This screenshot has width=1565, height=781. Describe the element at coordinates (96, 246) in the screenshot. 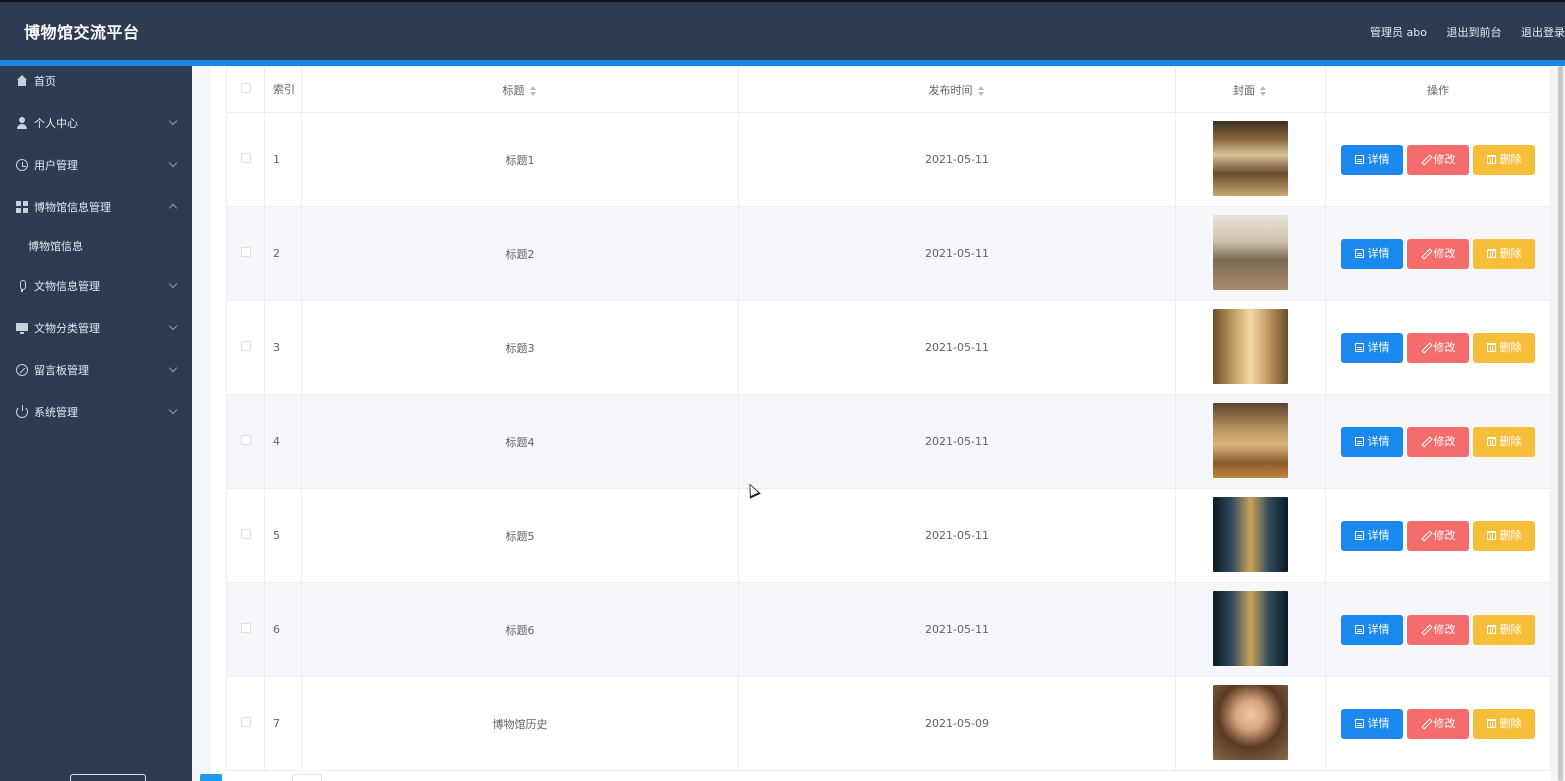

I see `sidebar-subitem-museum-info: 博物馆信息` at that location.